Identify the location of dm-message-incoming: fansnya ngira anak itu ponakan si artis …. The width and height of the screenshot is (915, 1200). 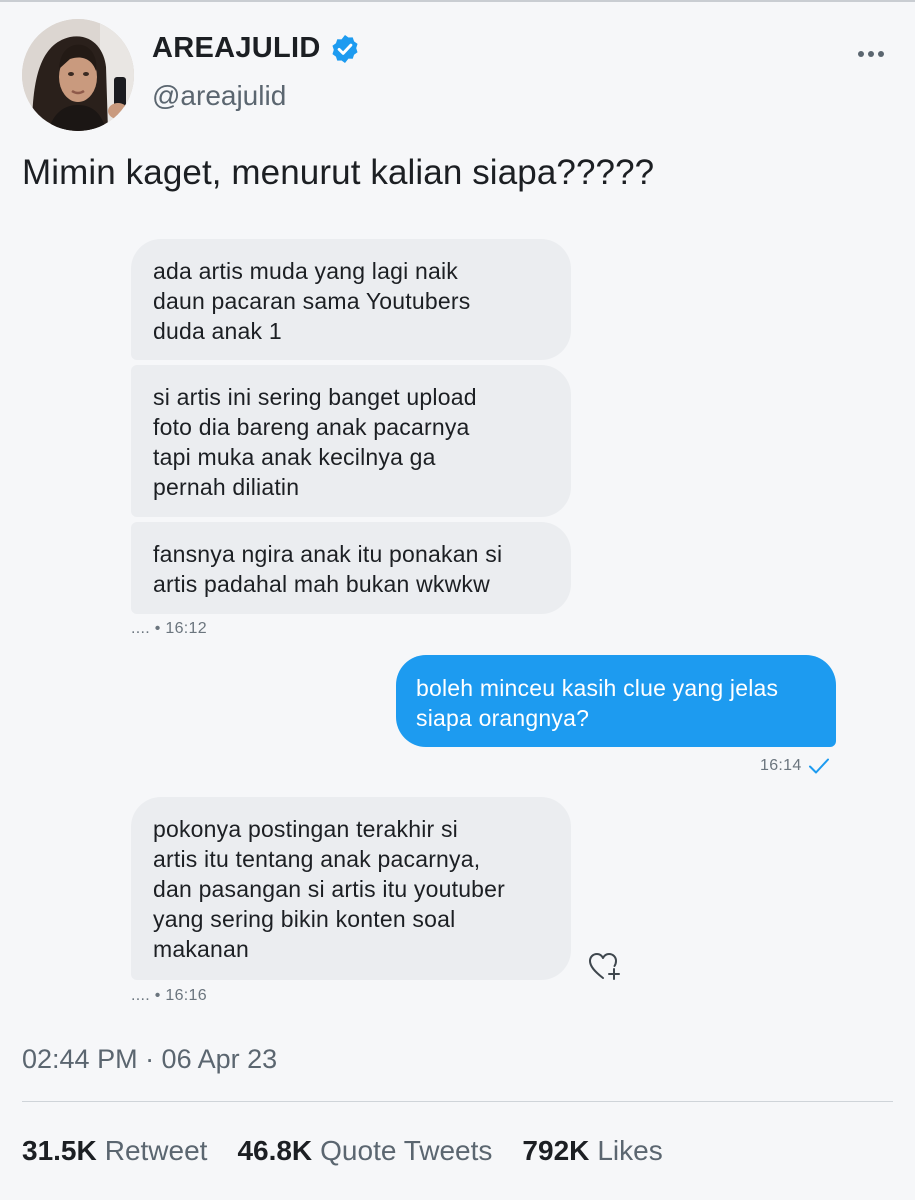
(351, 568).